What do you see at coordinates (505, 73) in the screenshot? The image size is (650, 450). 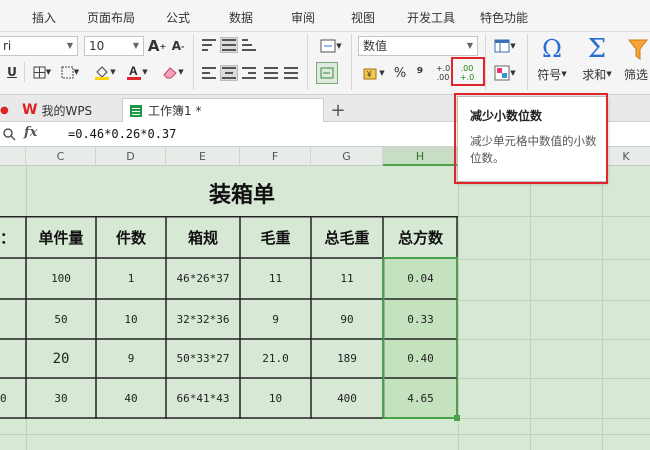 I see `conditional-format-icon: ▼` at bounding box center [505, 73].